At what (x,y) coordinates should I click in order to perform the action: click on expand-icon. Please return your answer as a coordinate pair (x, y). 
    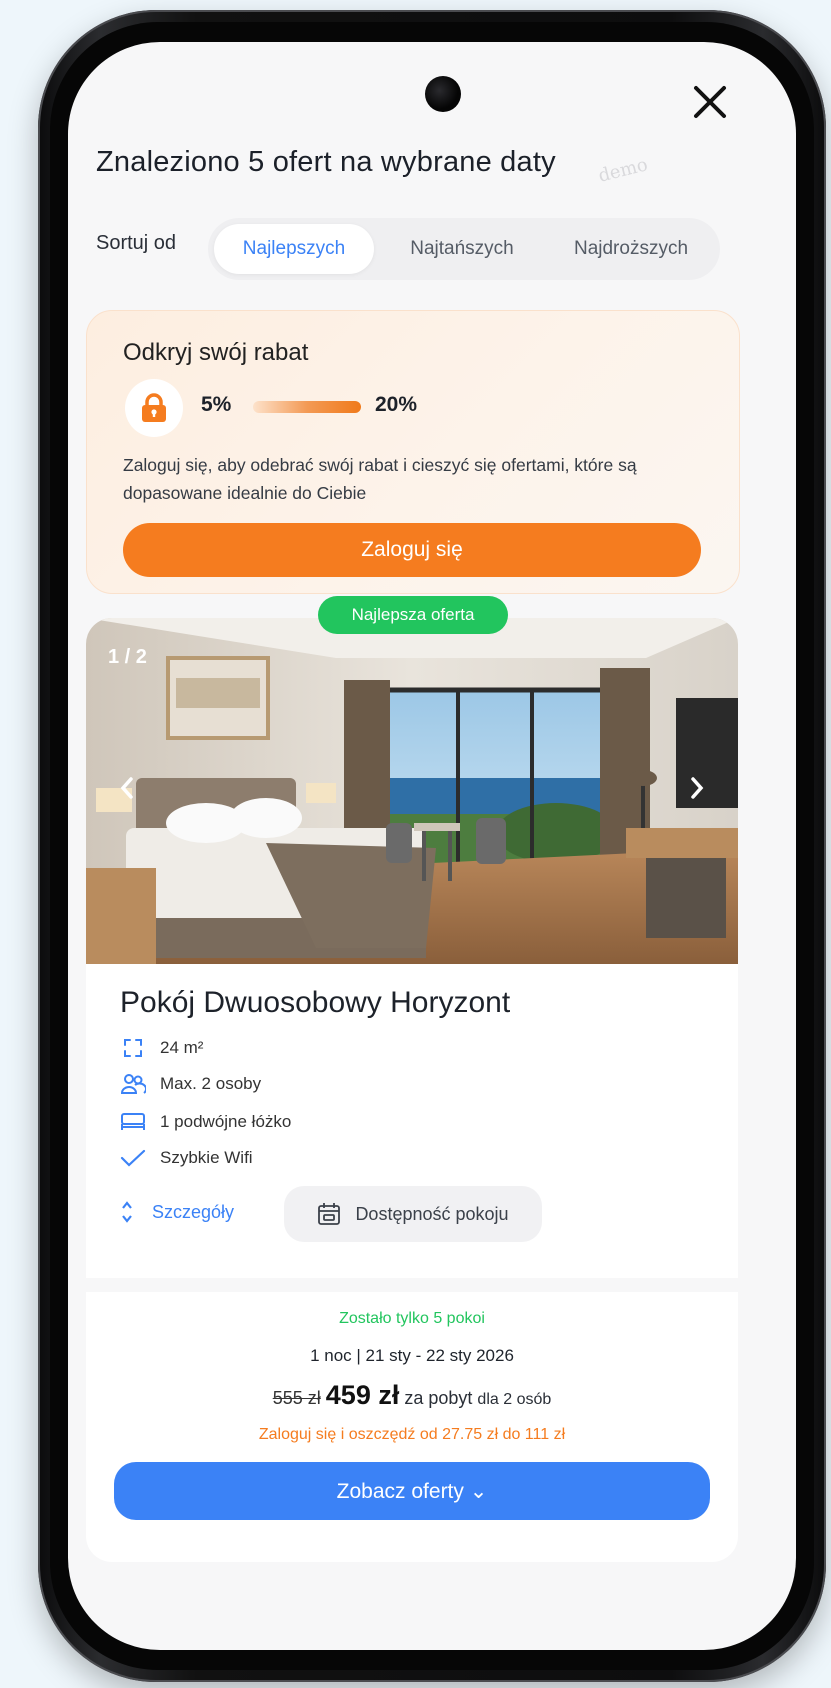
    Looking at the image, I should click on (127, 1212).